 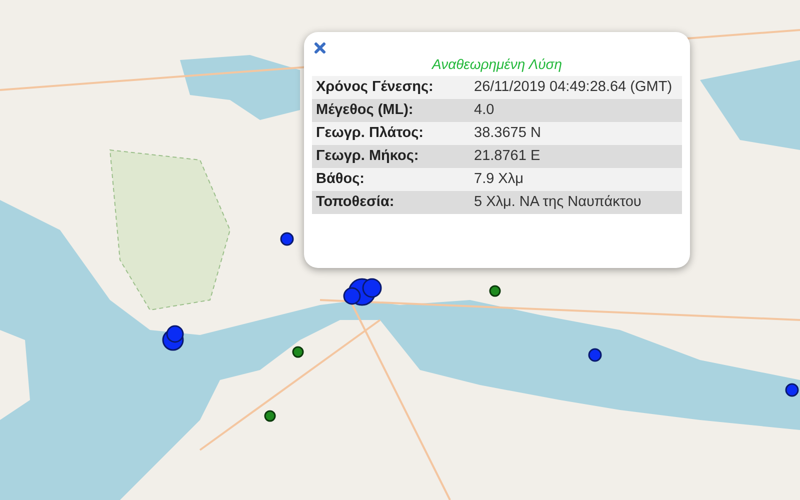 I want to click on field-label: Γεωγρ. Πλάτος:, so click(x=391, y=133).